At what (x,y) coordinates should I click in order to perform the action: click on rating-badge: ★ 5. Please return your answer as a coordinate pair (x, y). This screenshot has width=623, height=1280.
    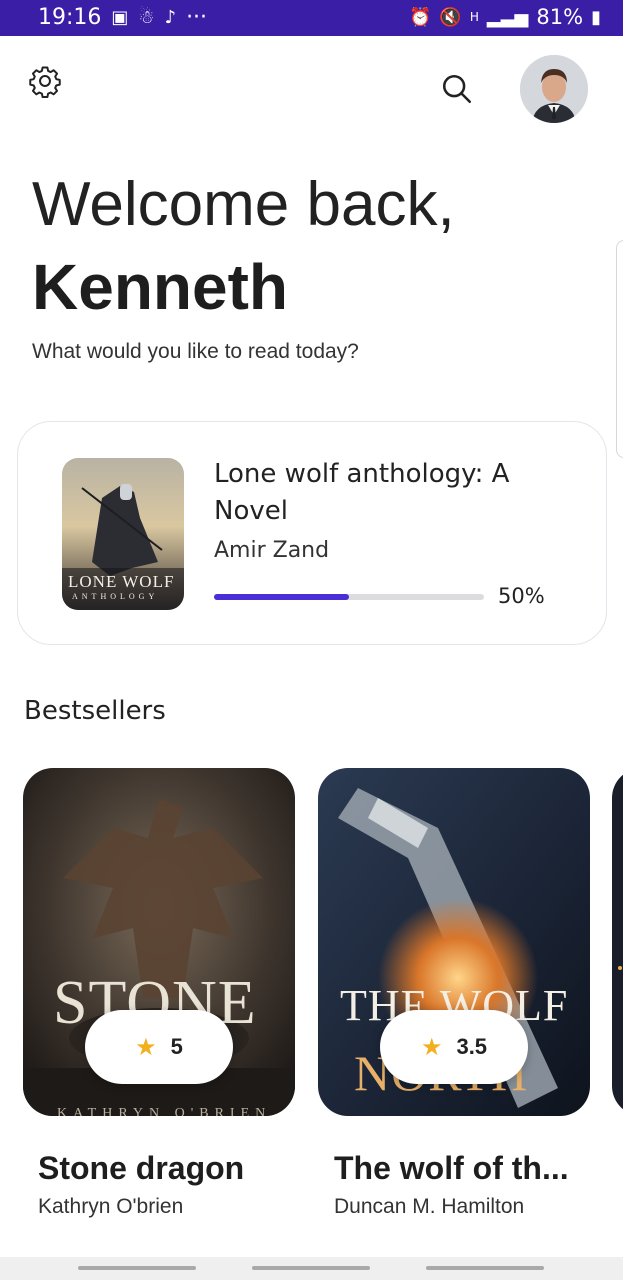
    Looking at the image, I should click on (159, 1047).